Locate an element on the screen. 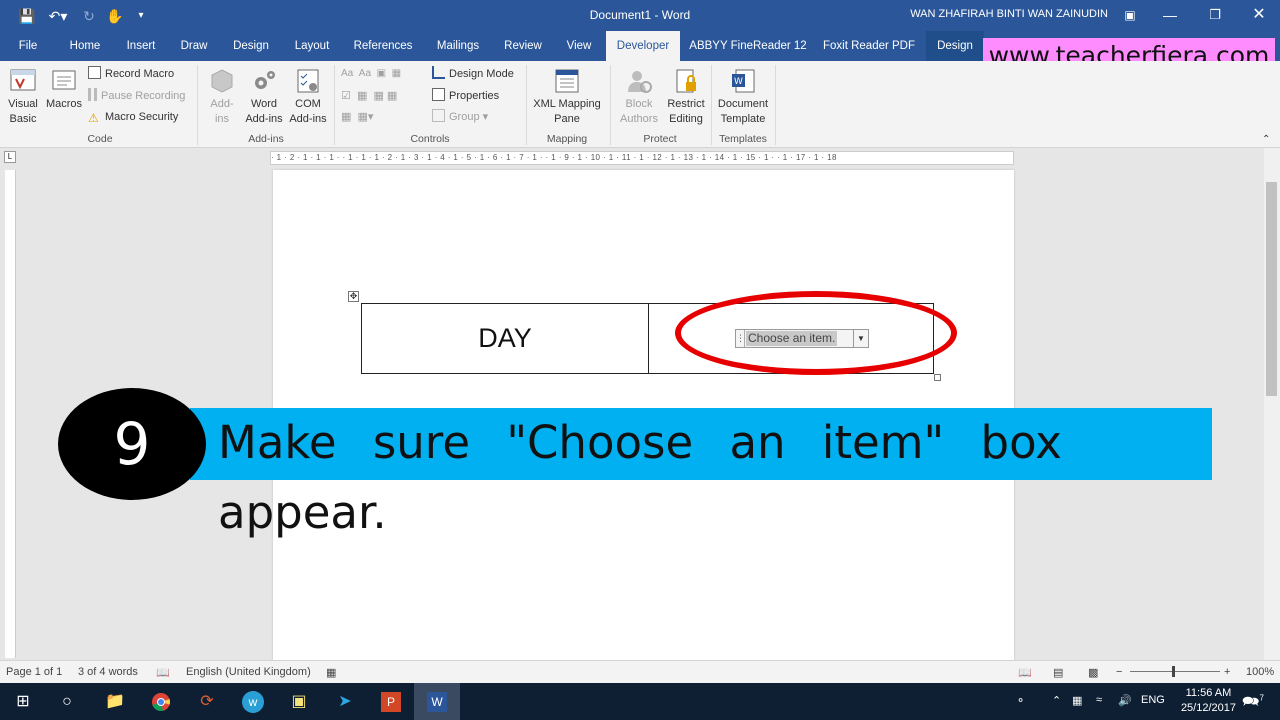  close-button: ✕ is located at coordinates (1259, 15).